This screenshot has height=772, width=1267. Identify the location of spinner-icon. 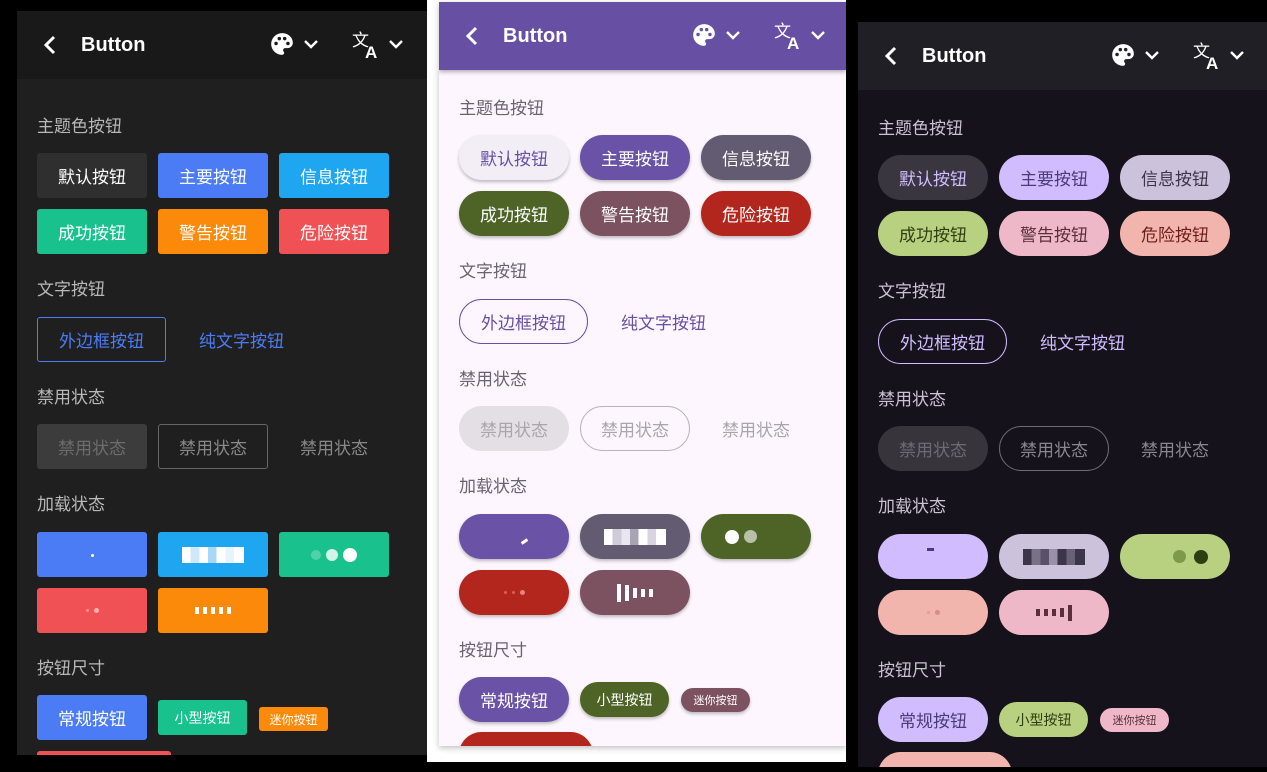
(92, 555).